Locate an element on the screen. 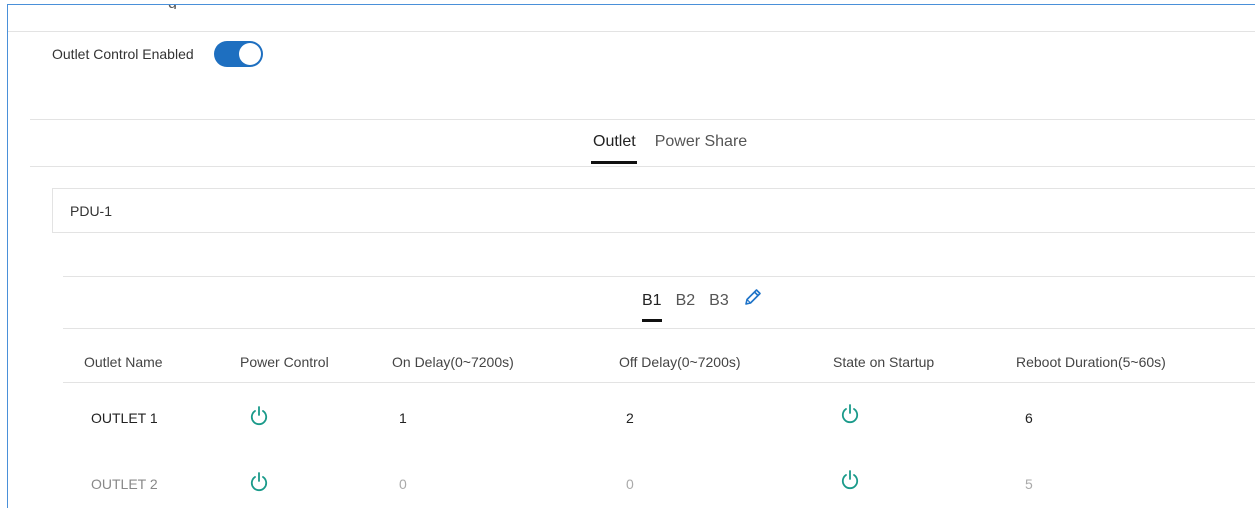 The image size is (1255, 508). outlet-name: OUTLET 1 is located at coordinates (124, 418).